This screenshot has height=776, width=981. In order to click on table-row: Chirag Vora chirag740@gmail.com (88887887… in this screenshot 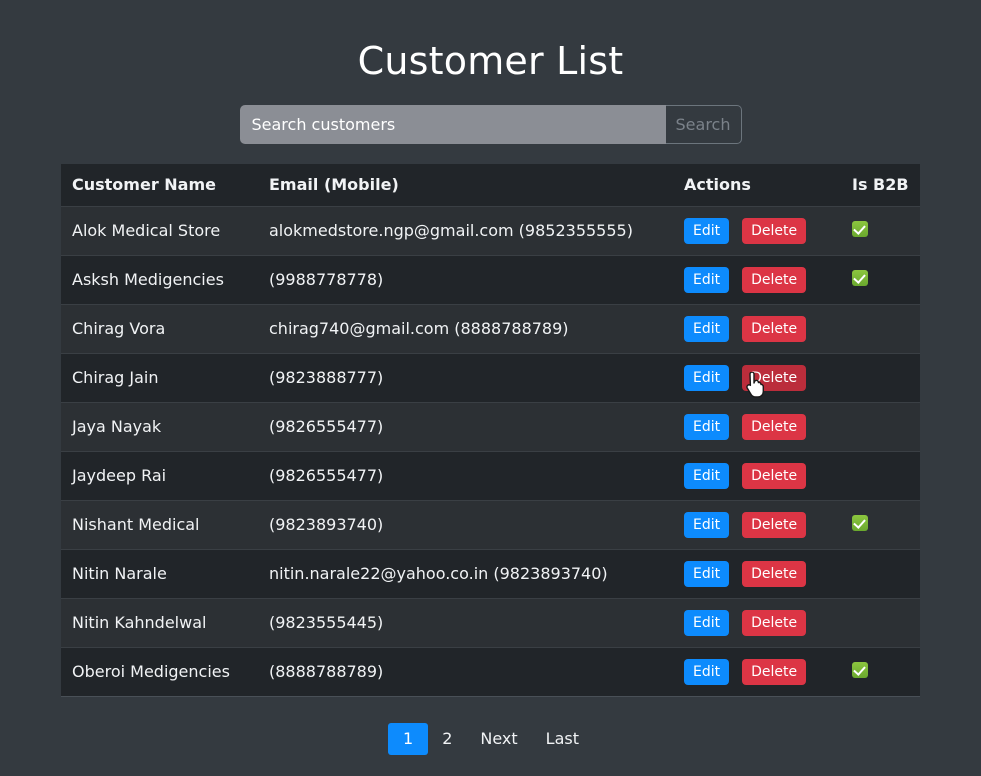, I will do `click(490, 328)`.